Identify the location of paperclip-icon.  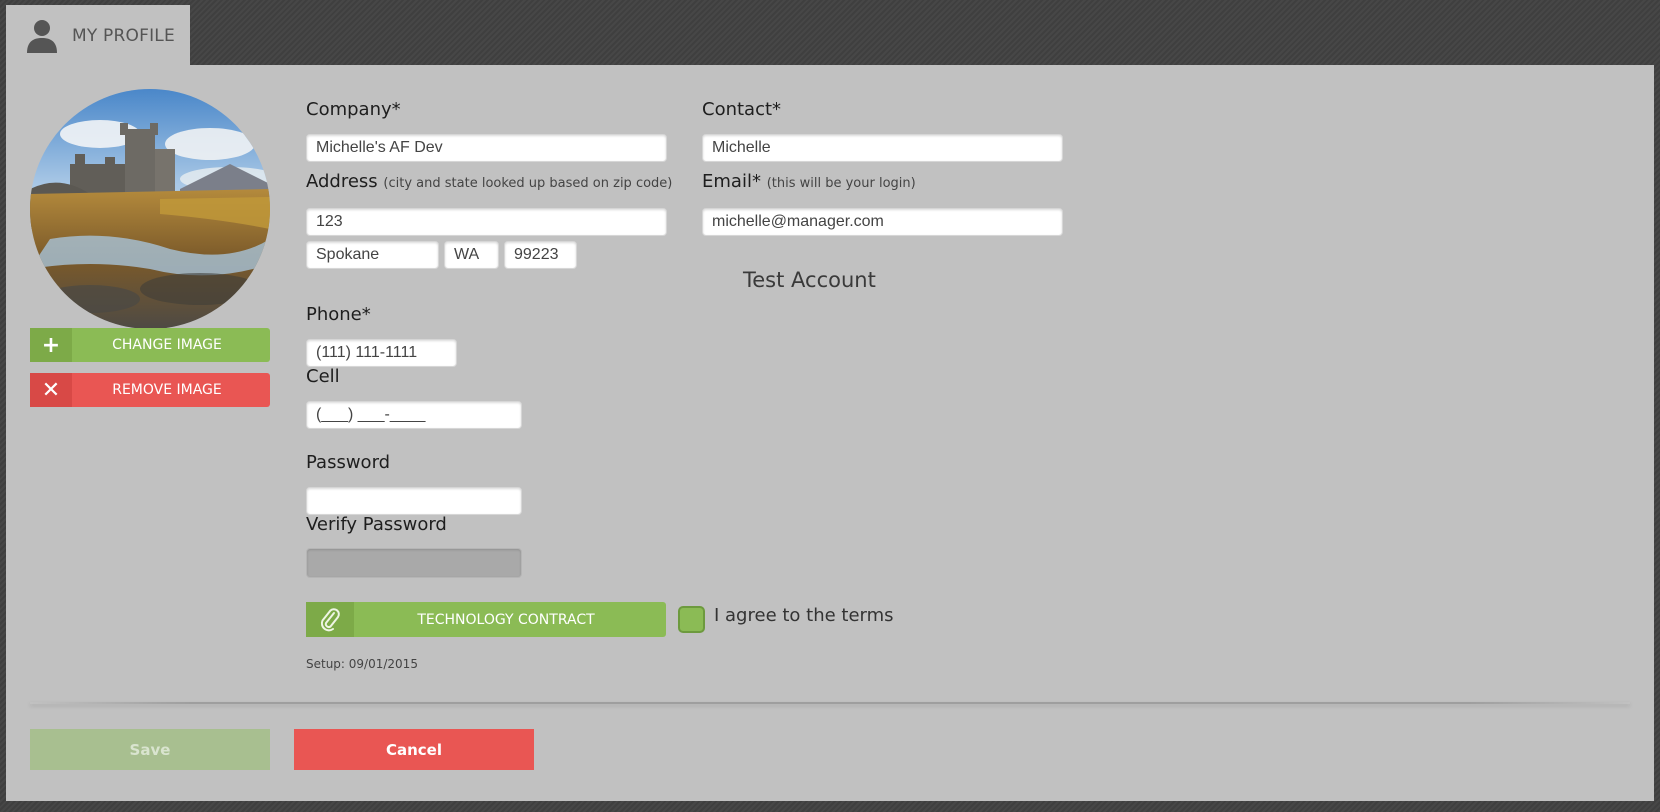
(330, 619).